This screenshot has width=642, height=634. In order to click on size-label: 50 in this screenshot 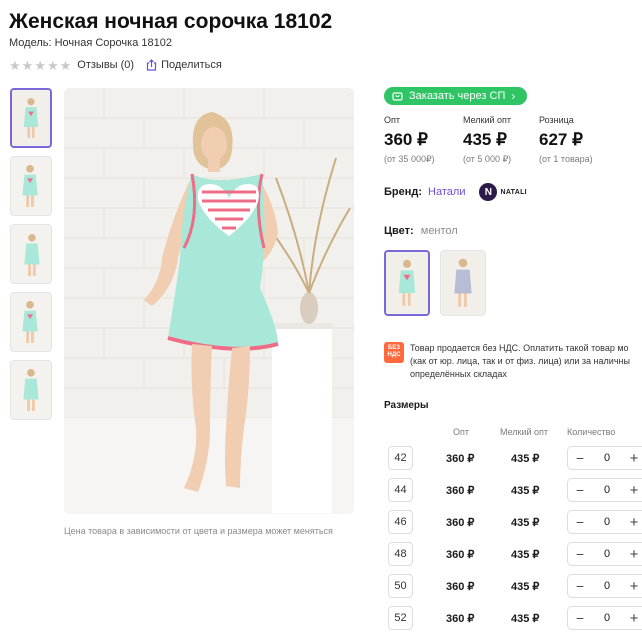, I will do `click(400, 586)`.